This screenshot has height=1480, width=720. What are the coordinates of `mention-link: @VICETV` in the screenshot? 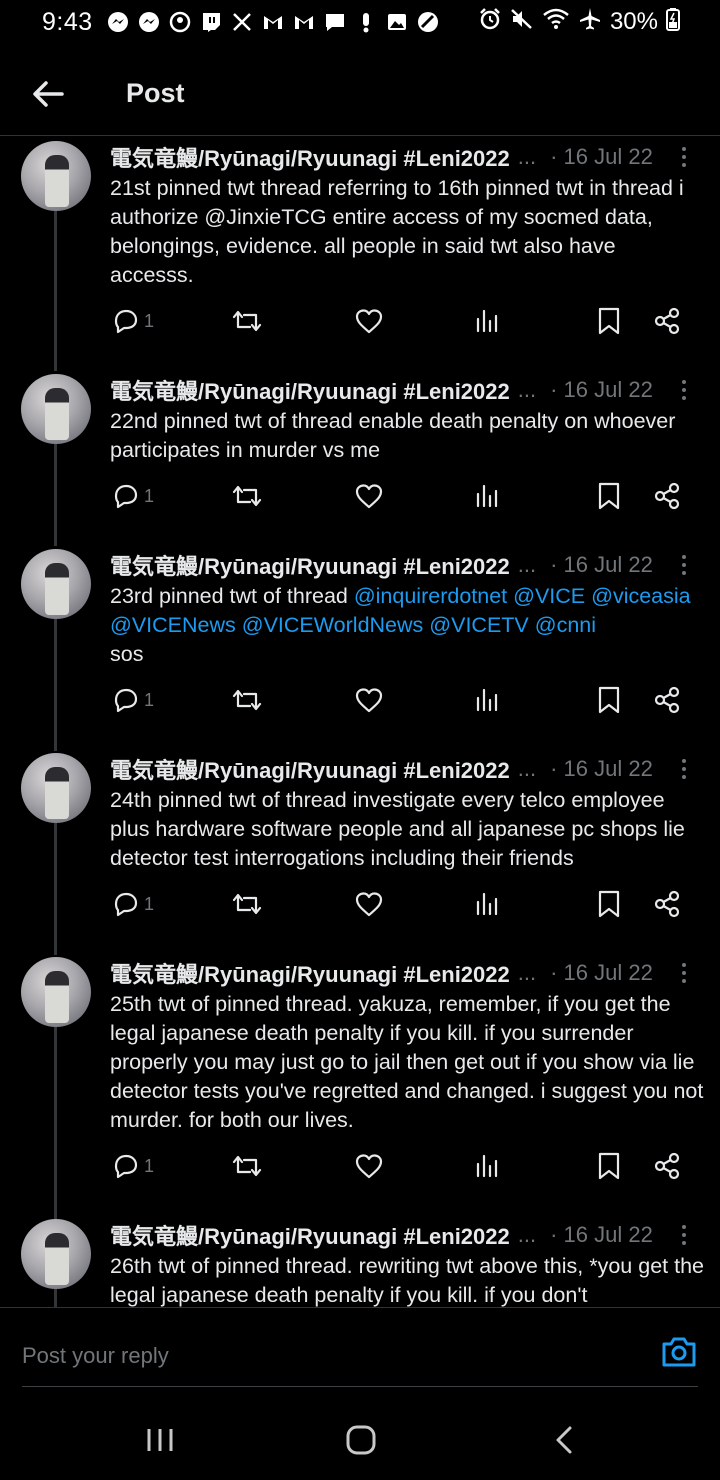 It's located at (478, 625).